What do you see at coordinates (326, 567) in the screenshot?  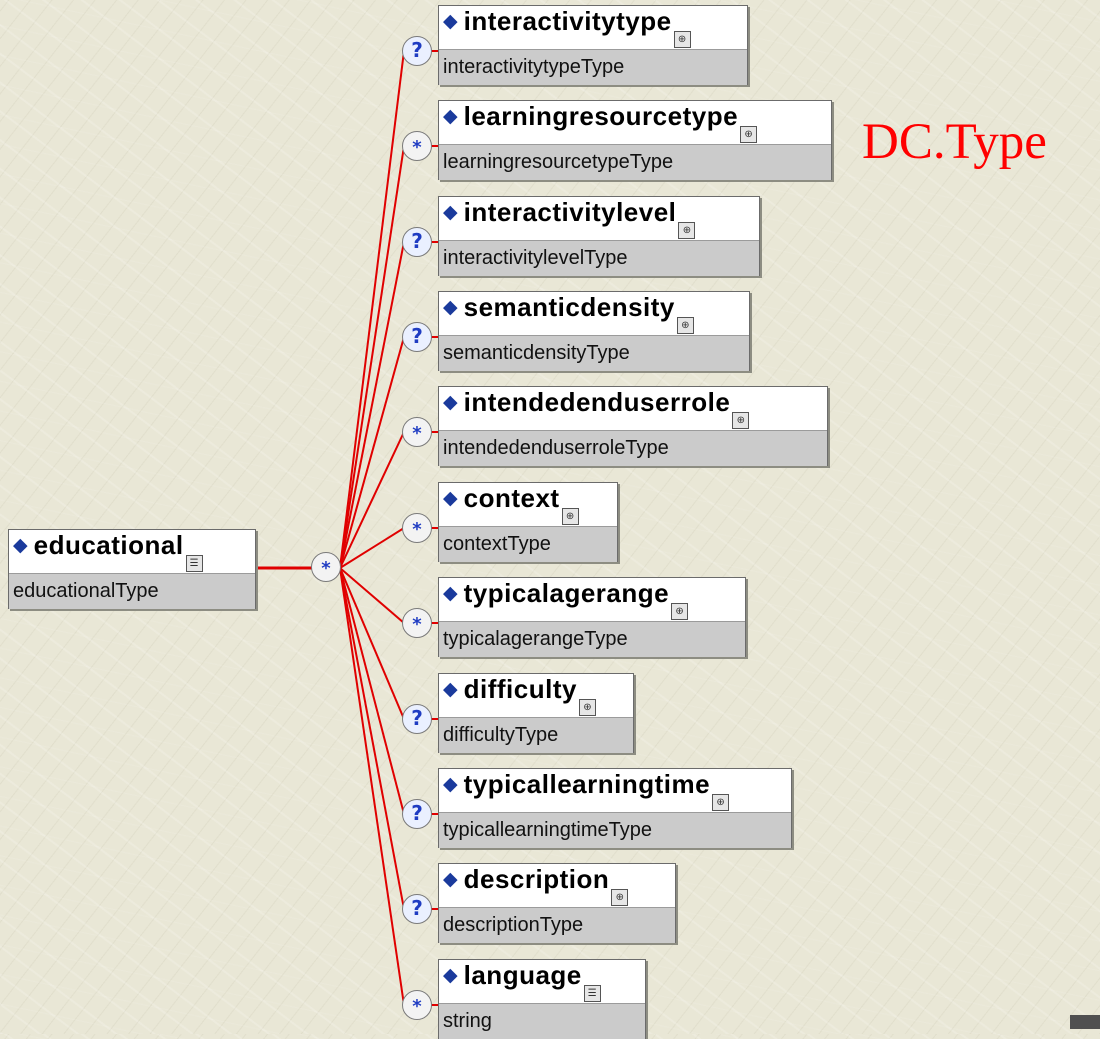 I see `compositor-icon: *` at bounding box center [326, 567].